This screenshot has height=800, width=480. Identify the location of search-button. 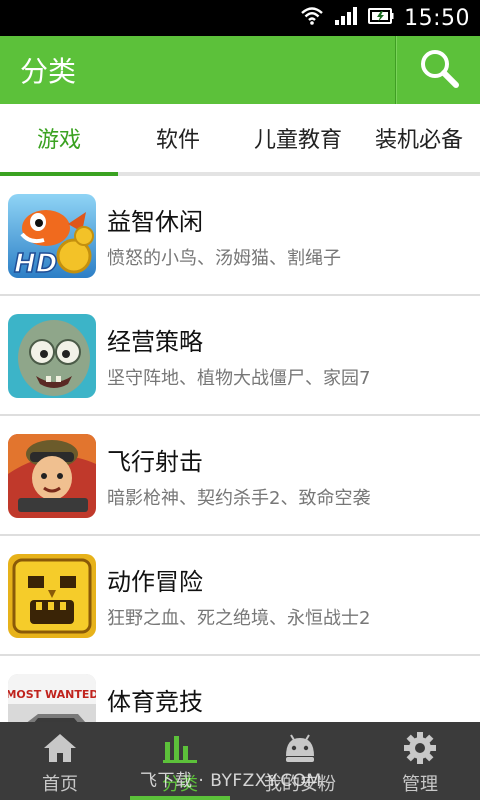
(438, 70).